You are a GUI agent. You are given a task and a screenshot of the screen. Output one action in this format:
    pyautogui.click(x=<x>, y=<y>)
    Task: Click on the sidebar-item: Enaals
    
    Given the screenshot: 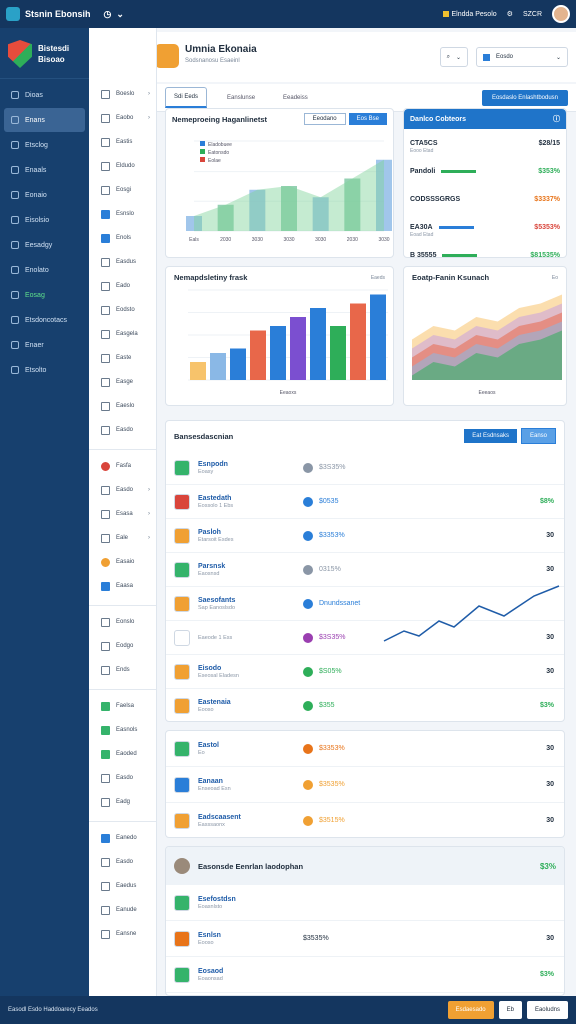 What is the action you would take?
    pyautogui.click(x=44, y=170)
    